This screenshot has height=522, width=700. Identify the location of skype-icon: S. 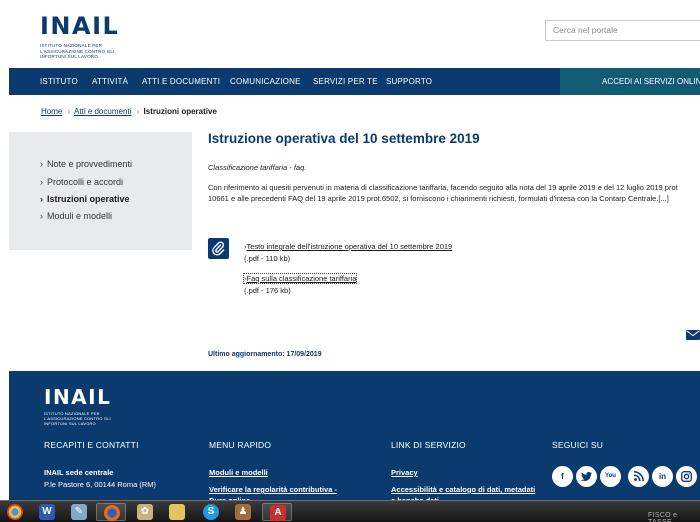
(211, 512).